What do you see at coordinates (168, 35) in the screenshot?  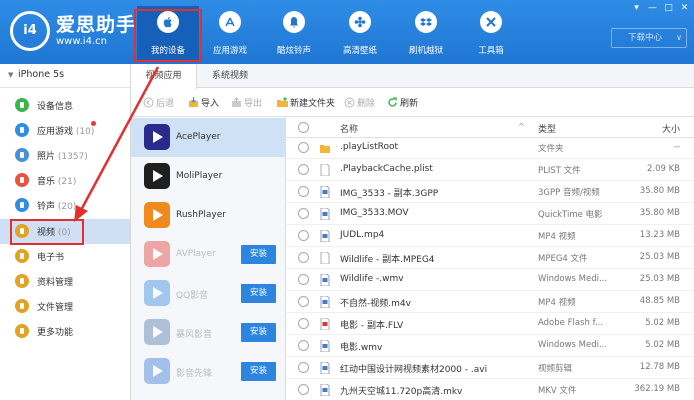 I see `annotation-highlight-box` at bounding box center [168, 35].